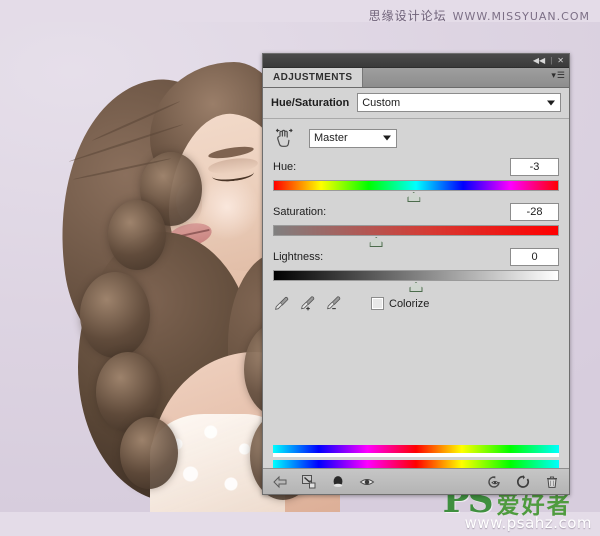 The height and width of the screenshot is (536, 600). Describe the element at coordinates (416, 191) in the screenshot. I see `hue-slider-track` at that location.